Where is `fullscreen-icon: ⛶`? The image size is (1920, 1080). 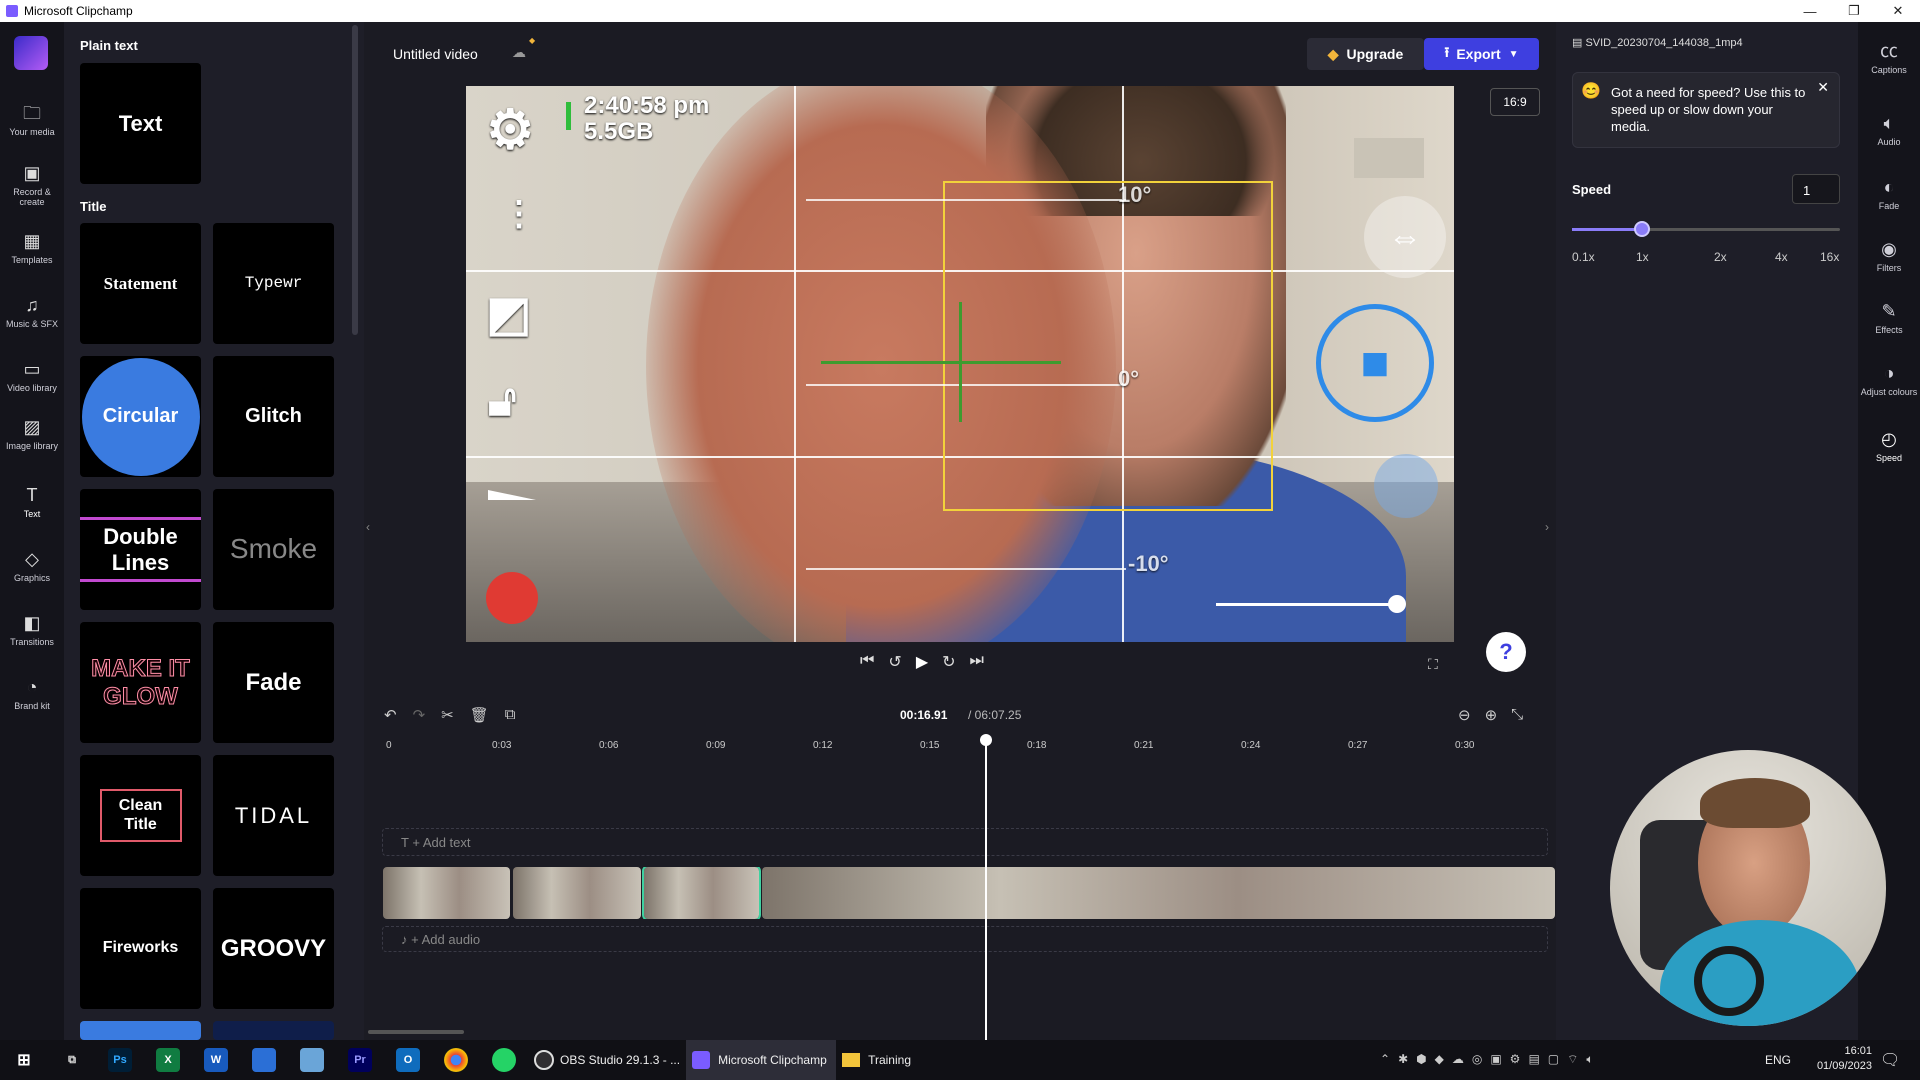
fullscreen-icon: ⛶ is located at coordinates (1433, 664).